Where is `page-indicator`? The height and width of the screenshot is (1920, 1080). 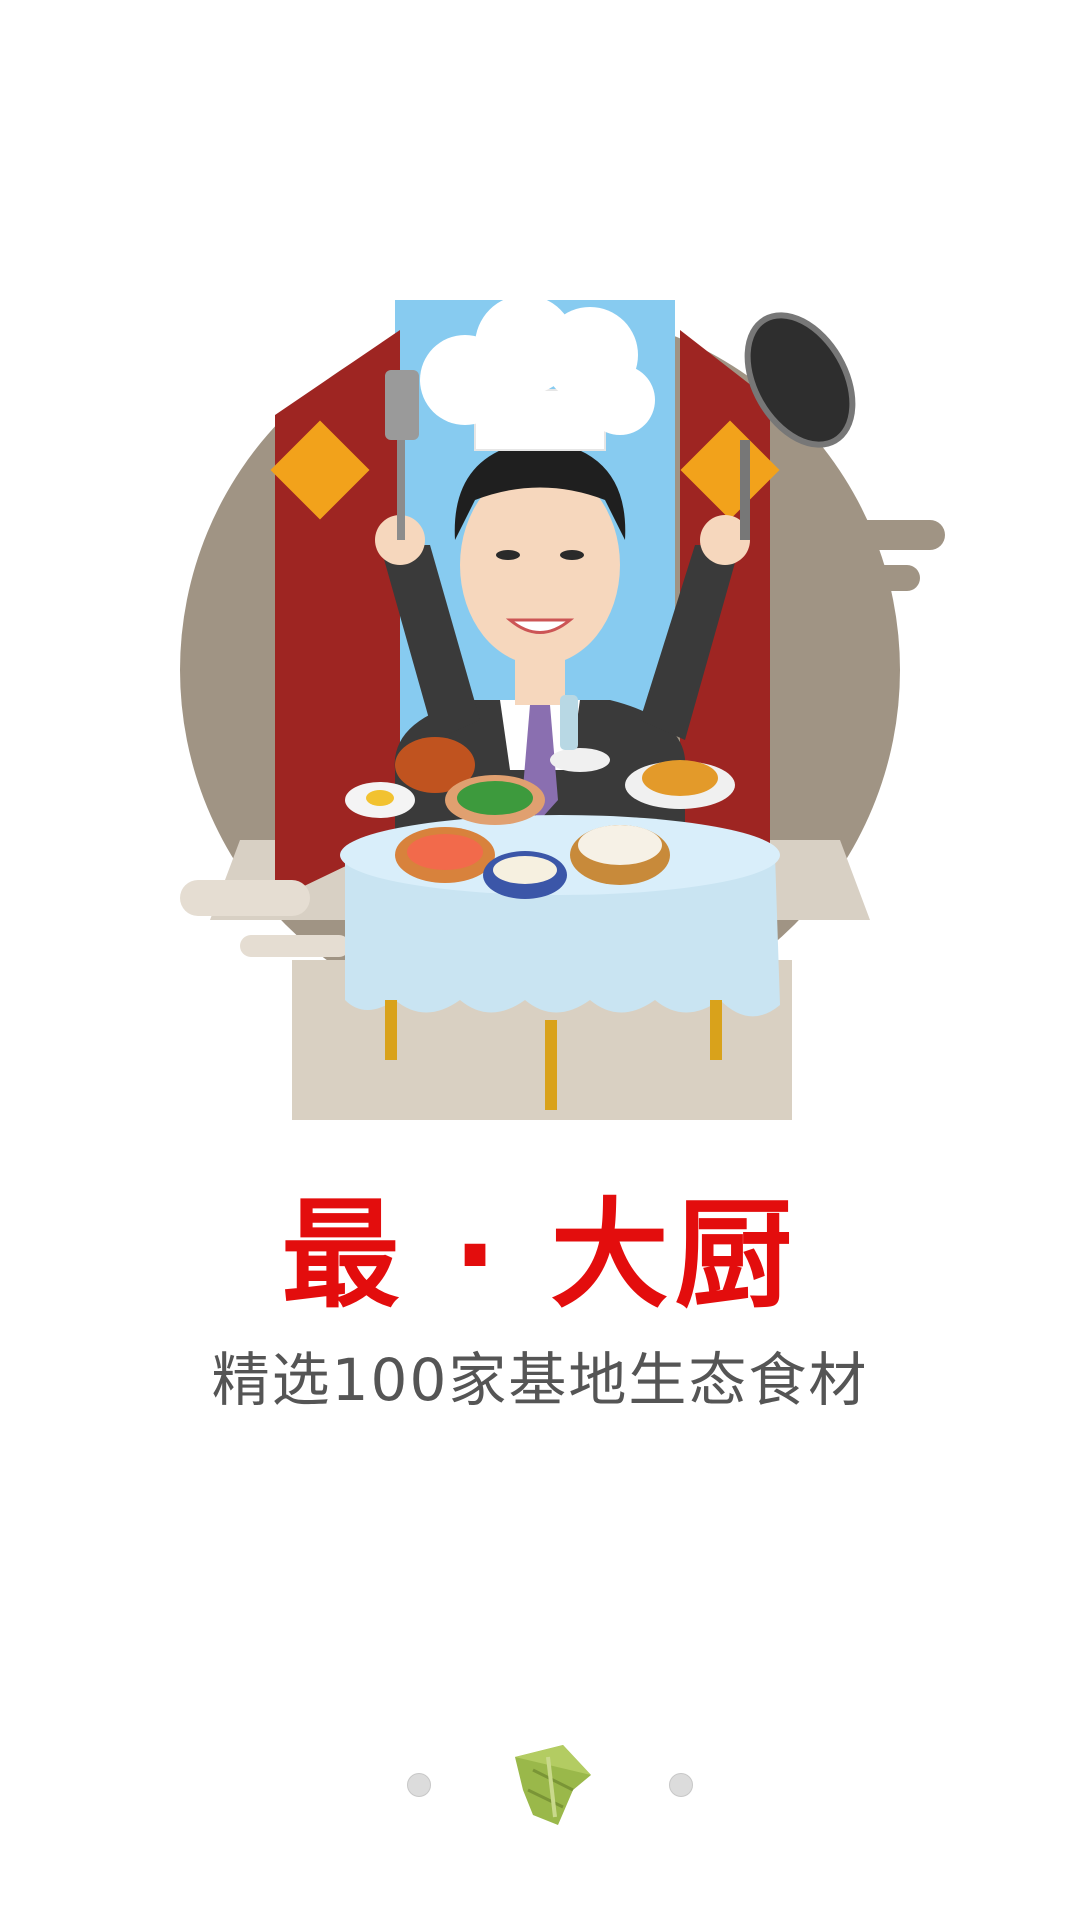 page-indicator is located at coordinates (540, 1785).